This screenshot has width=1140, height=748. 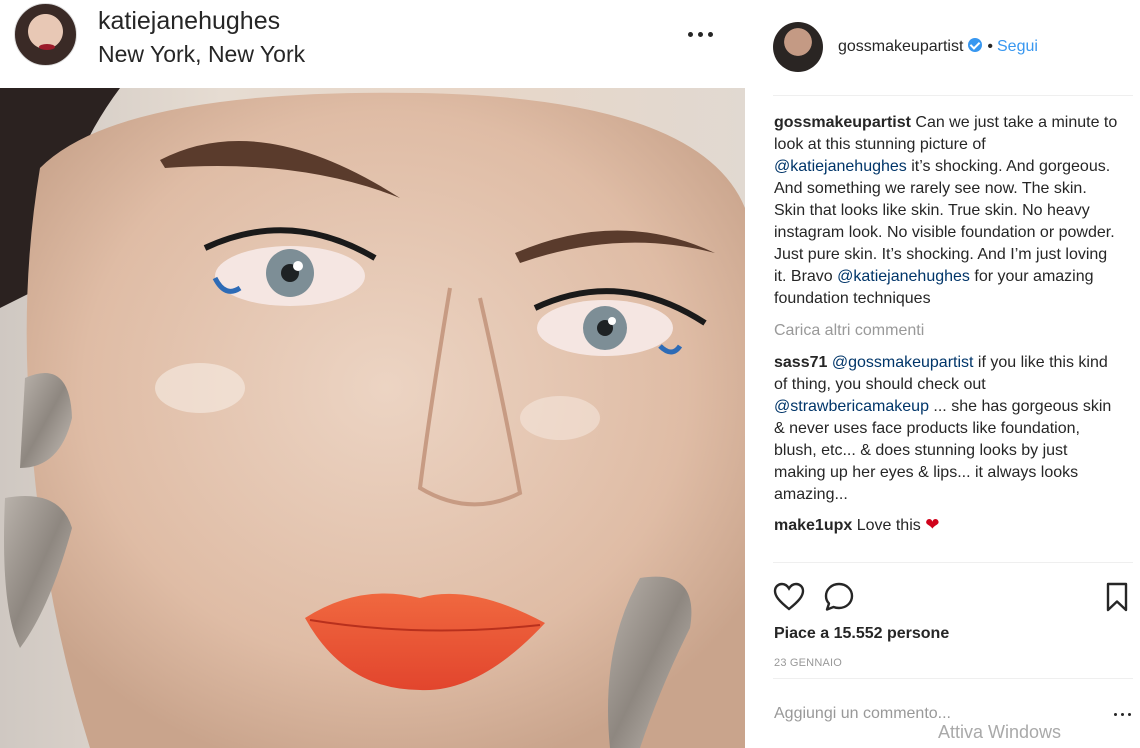 What do you see at coordinates (808, 663) in the screenshot?
I see `post-date: 23 GENNAIO` at bounding box center [808, 663].